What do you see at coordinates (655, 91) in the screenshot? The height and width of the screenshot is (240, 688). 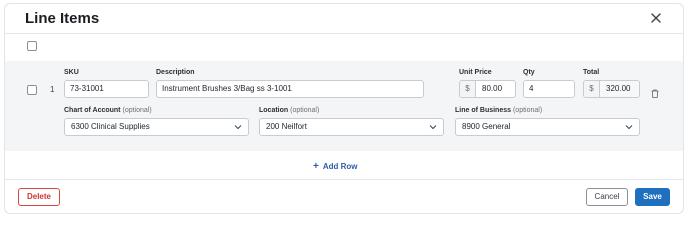 I see `trash-icon` at bounding box center [655, 91].